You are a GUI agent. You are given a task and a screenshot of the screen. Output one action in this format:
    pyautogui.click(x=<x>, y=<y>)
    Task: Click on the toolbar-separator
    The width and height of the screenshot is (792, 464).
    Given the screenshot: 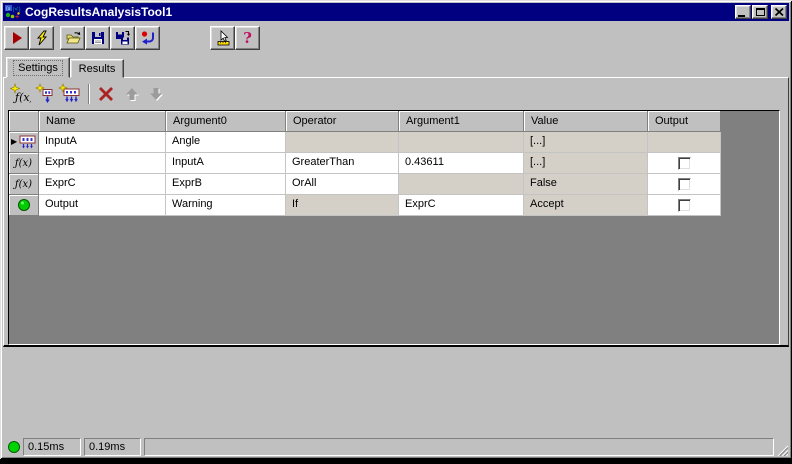 What is the action you would take?
    pyautogui.click(x=89, y=94)
    